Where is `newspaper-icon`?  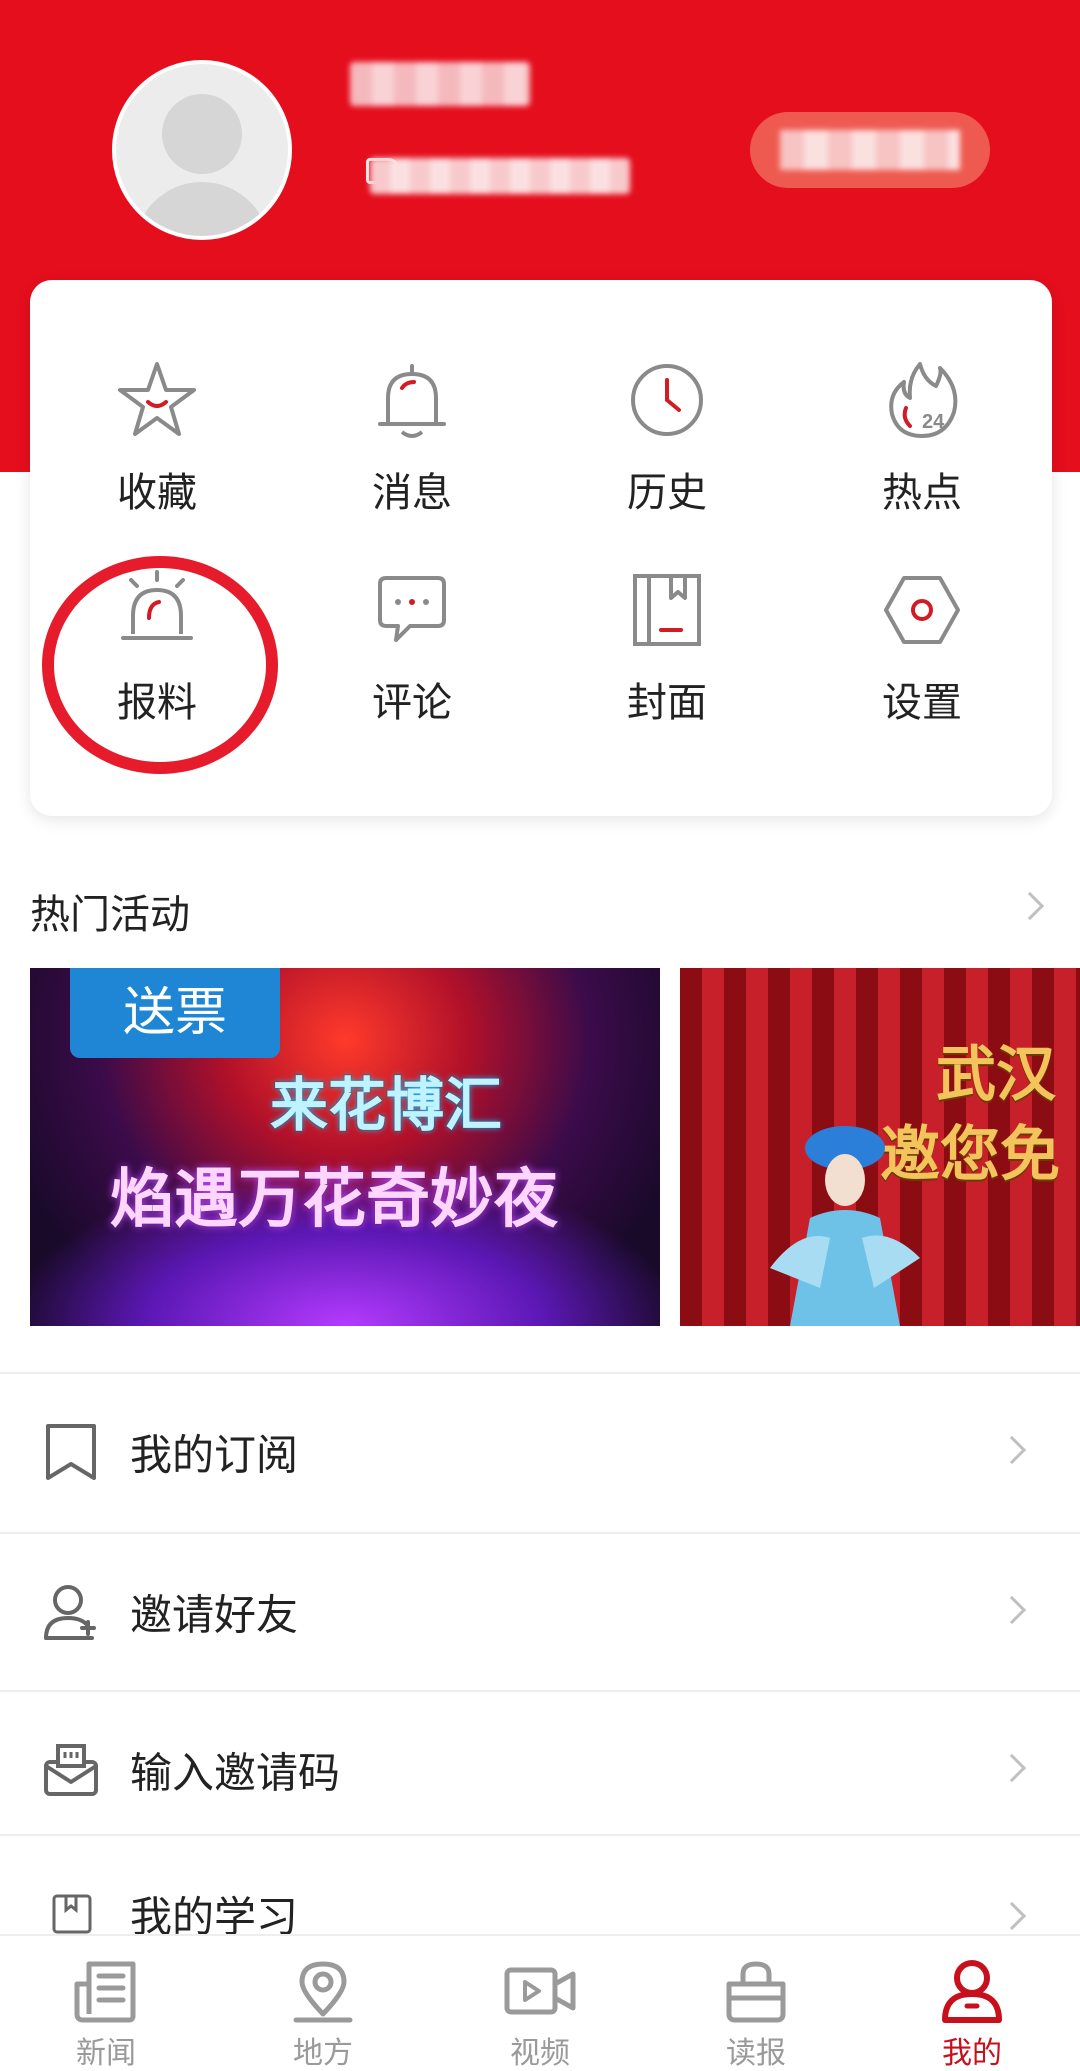
newspaper-icon is located at coordinates (105, 1992).